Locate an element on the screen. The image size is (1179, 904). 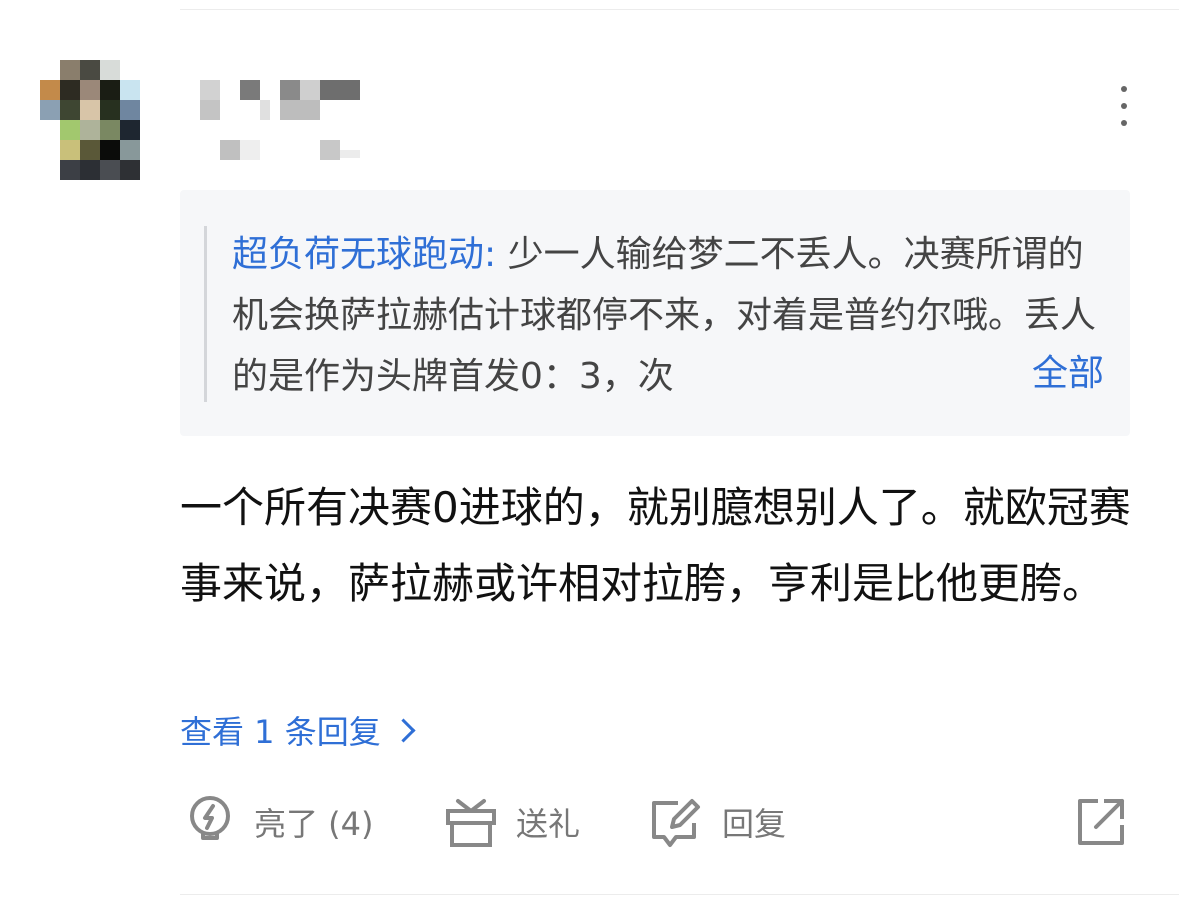
quote-bar is located at coordinates (205, 314).